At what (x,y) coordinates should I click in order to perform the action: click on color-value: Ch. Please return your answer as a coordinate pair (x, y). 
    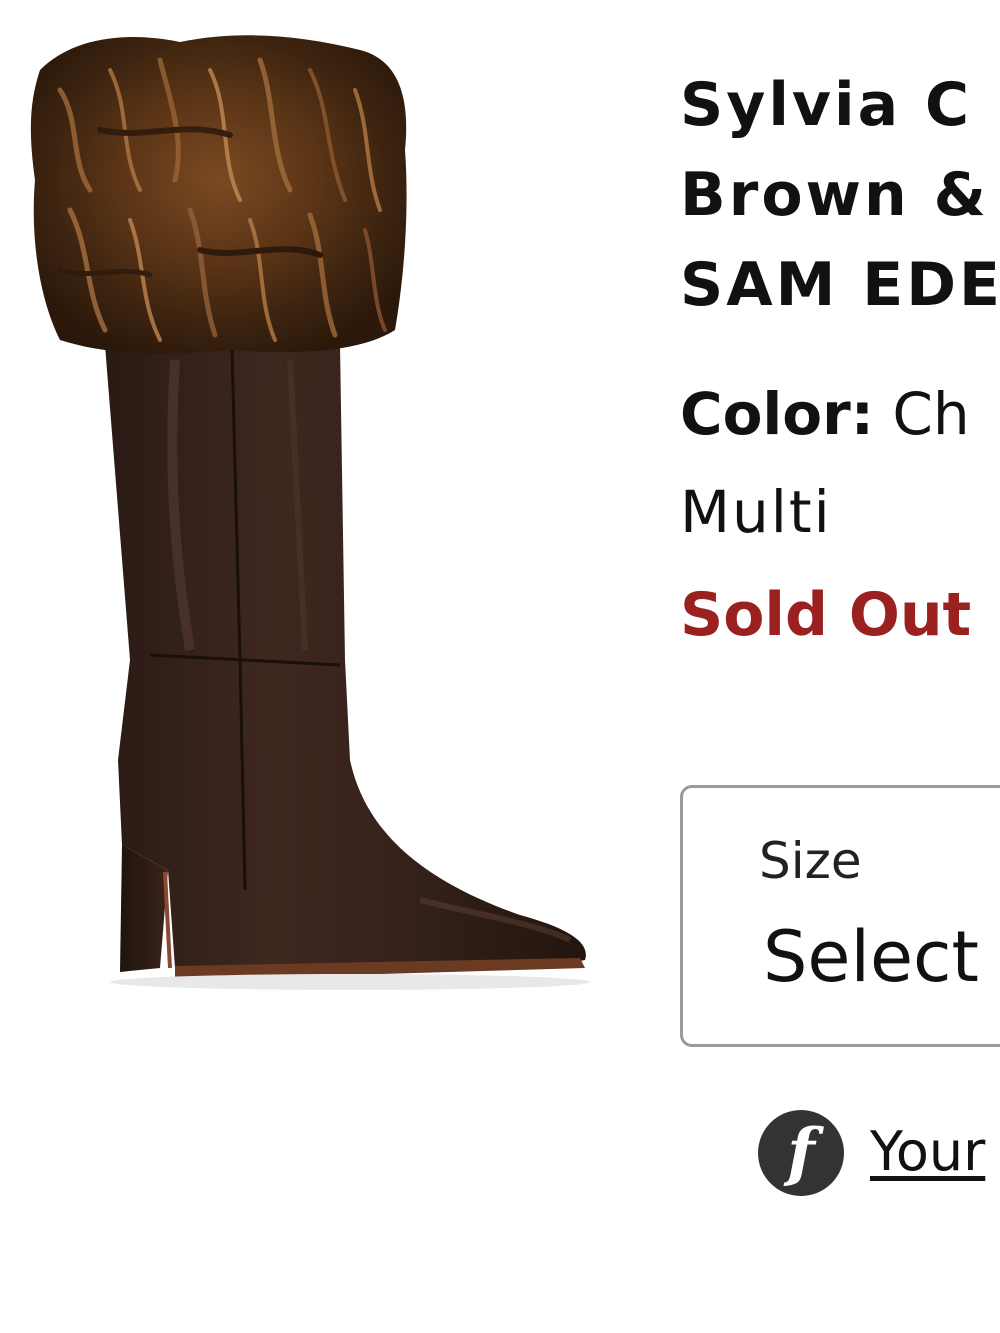
    Looking at the image, I should click on (931, 414).